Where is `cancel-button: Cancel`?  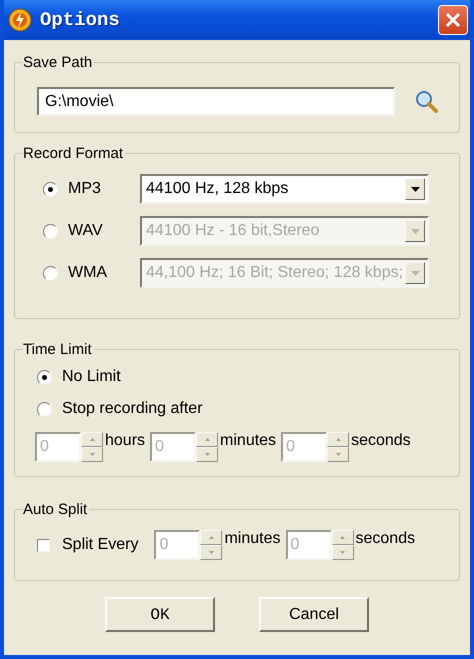
cancel-button: Cancel is located at coordinates (314, 614).